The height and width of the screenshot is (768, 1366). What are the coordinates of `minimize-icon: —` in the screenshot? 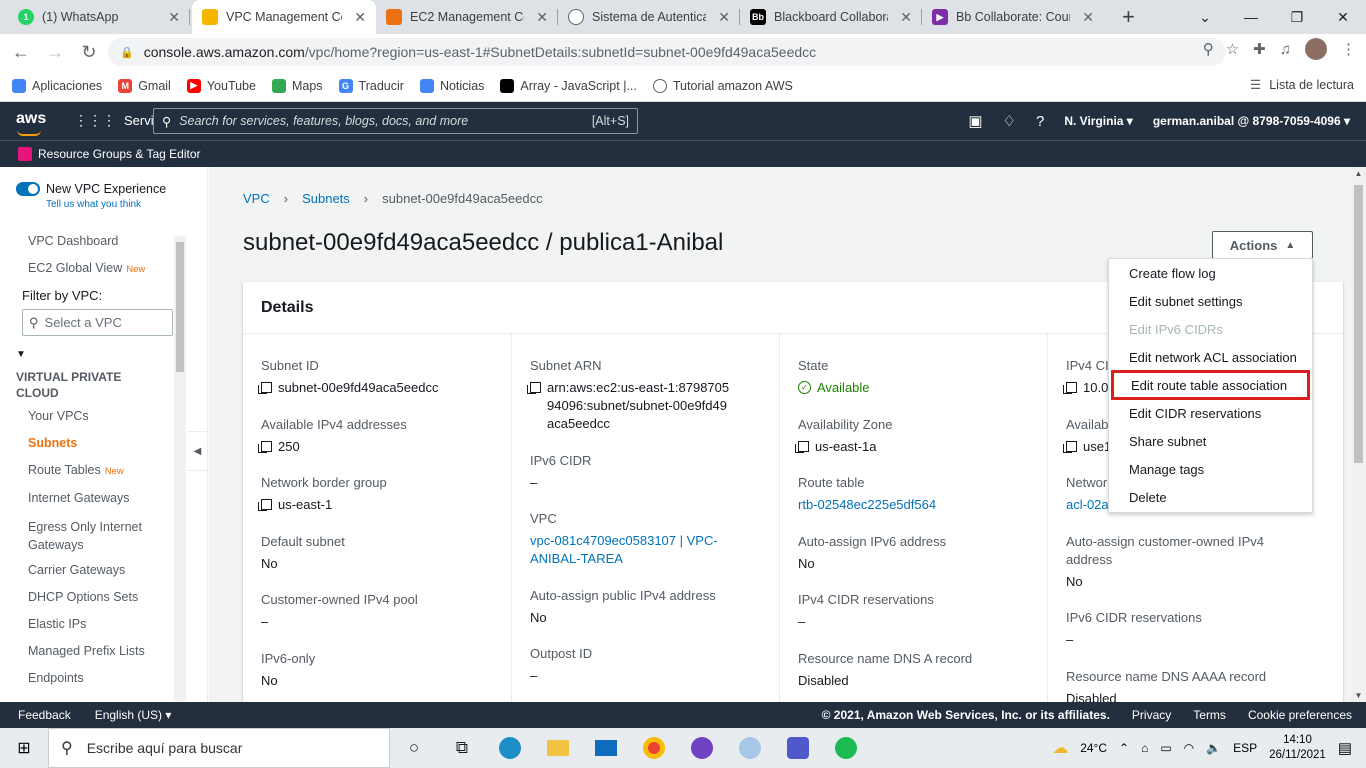 It's located at (1251, 17).